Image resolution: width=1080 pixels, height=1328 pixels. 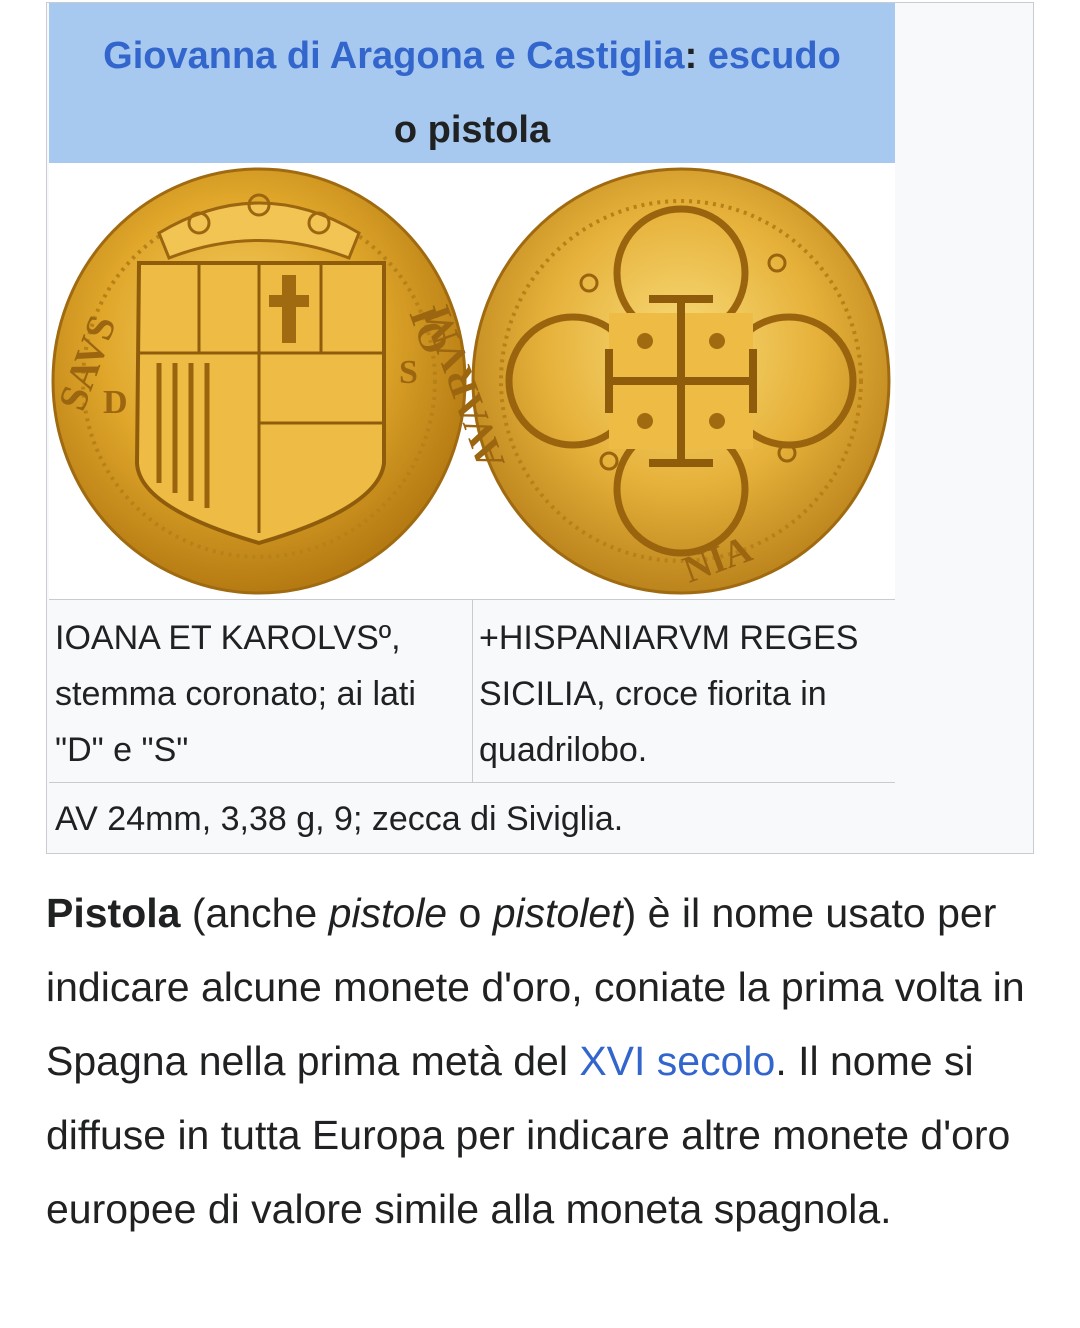 I want to click on century-link: XVI secolo, so click(x=677, y=1061).